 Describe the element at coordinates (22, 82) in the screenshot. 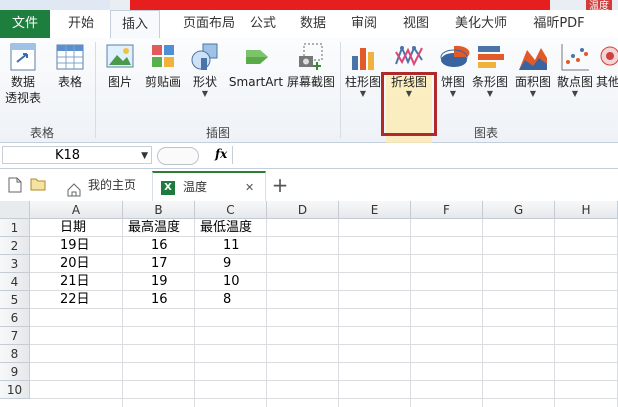

I see `pivot-label-1: 数据` at that location.